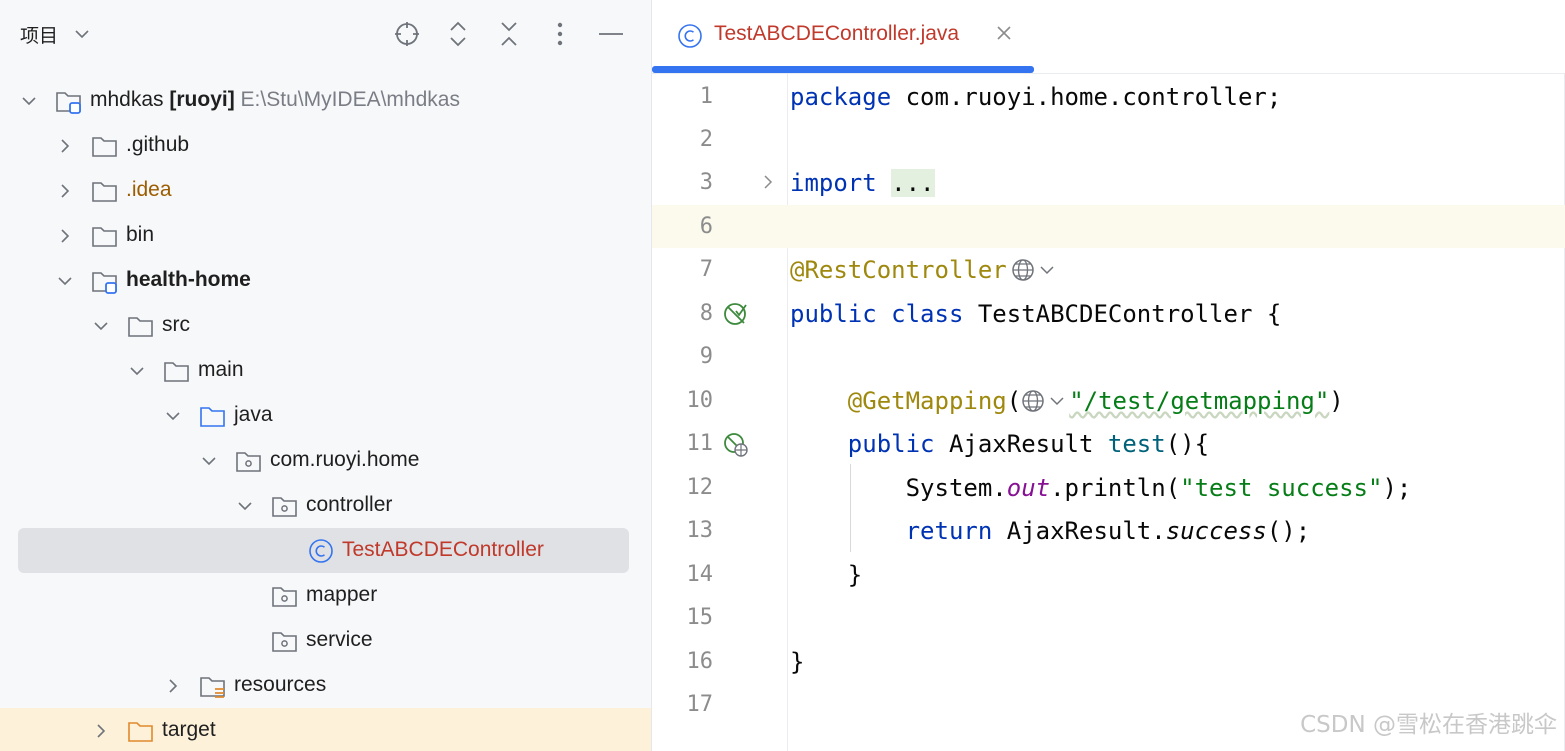 The image size is (1565, 751). I want to click on more-options-icon, so click(560, 34).